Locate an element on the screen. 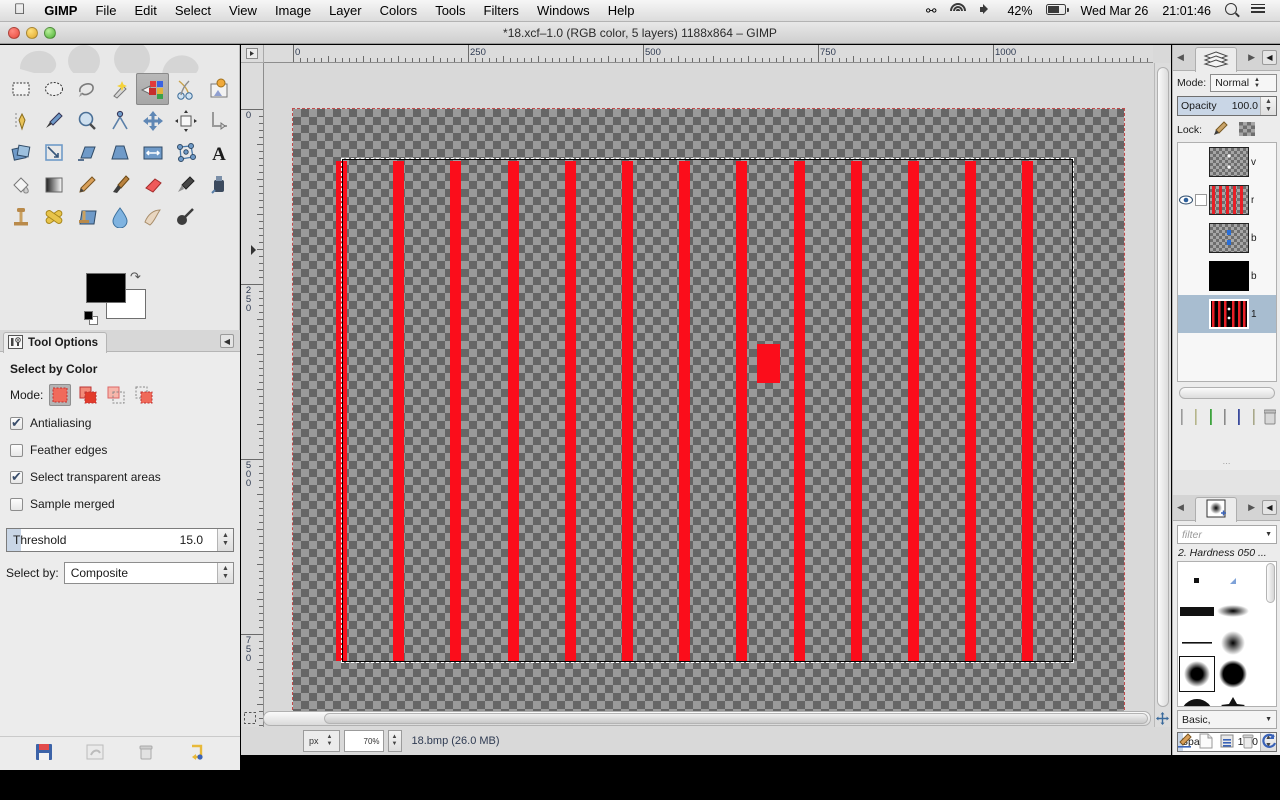  zoom-stepper: ▲ ▼ is located at coordinates (394, 741).